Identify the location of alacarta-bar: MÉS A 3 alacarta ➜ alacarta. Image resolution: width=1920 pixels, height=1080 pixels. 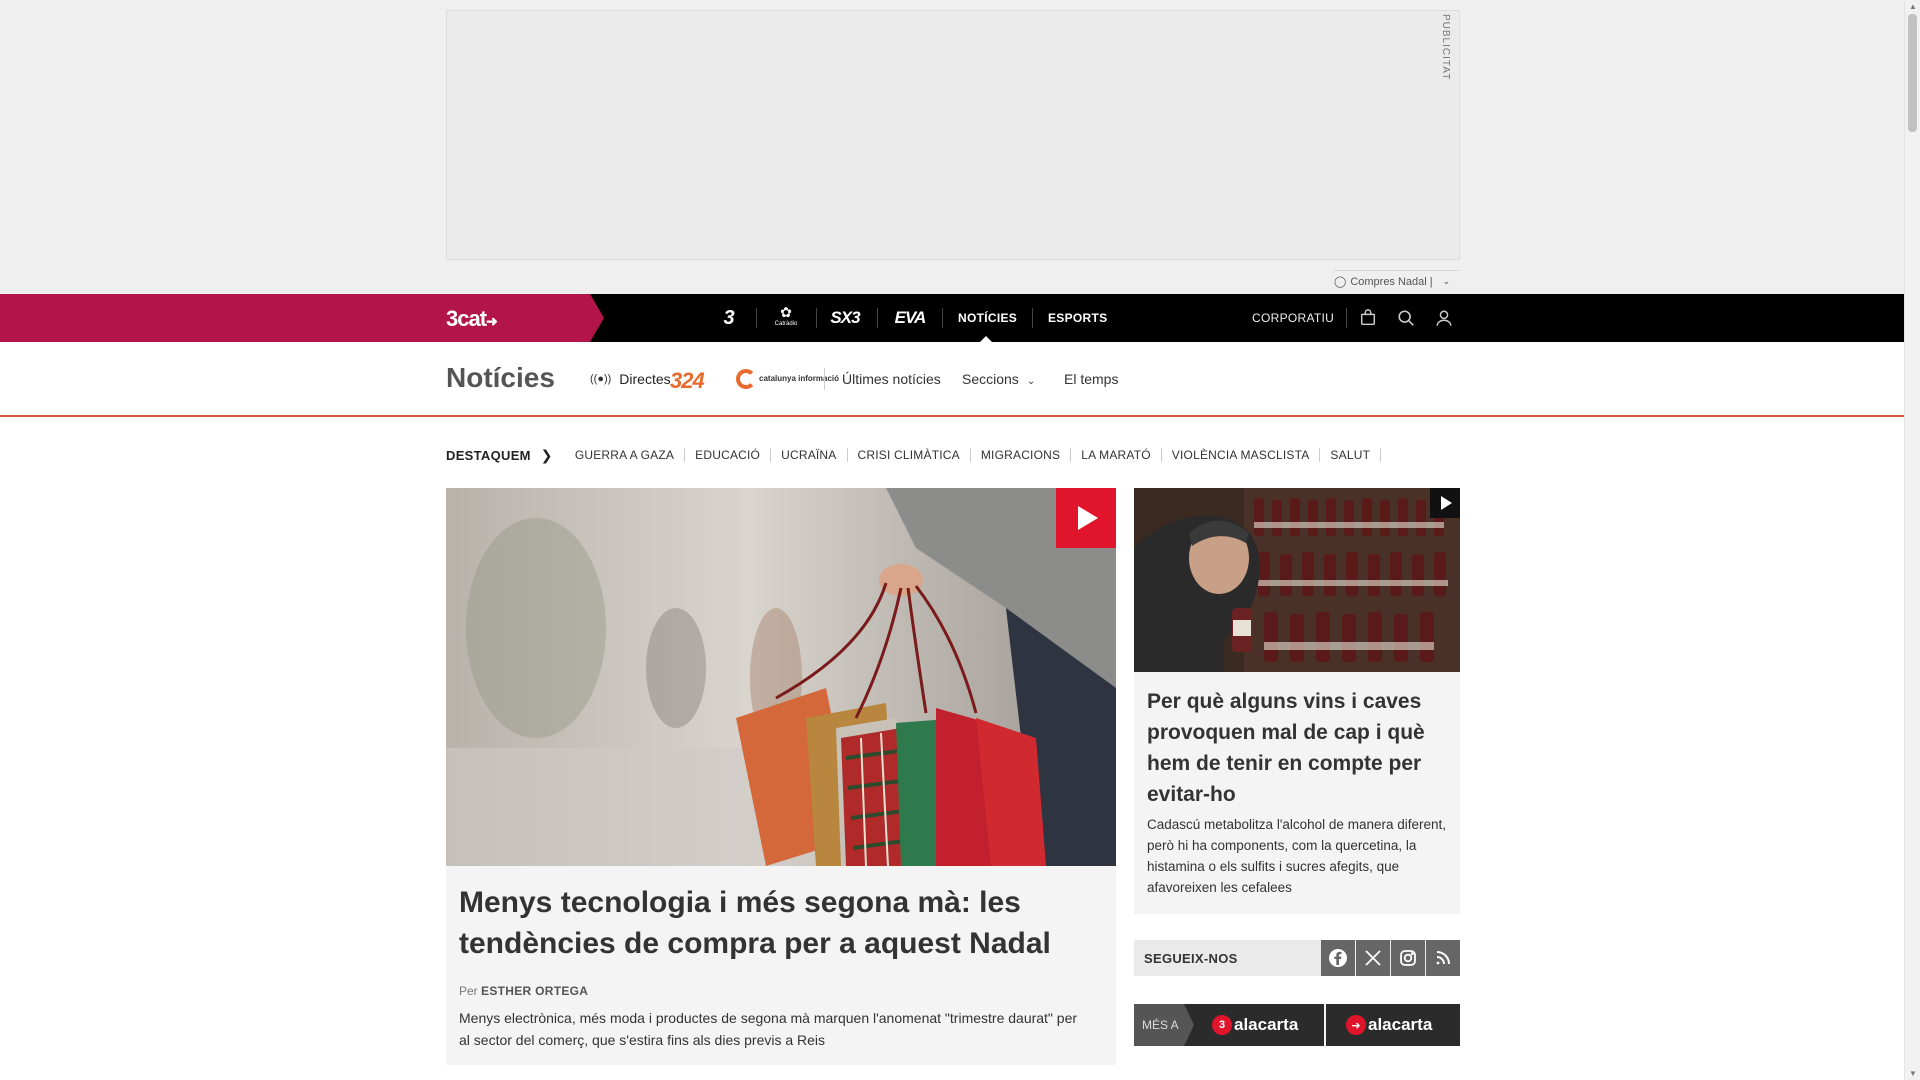
(1297, 1025).